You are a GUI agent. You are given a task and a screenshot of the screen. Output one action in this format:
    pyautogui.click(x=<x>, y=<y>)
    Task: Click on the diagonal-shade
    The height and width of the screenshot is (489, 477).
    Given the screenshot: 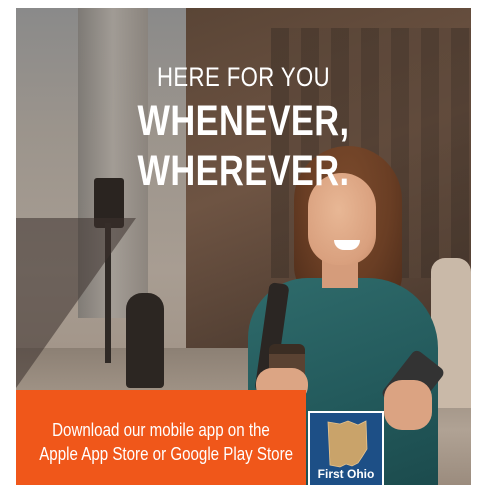 What is the action you would take?
    pyautogui.click(x=76, y=303)
    